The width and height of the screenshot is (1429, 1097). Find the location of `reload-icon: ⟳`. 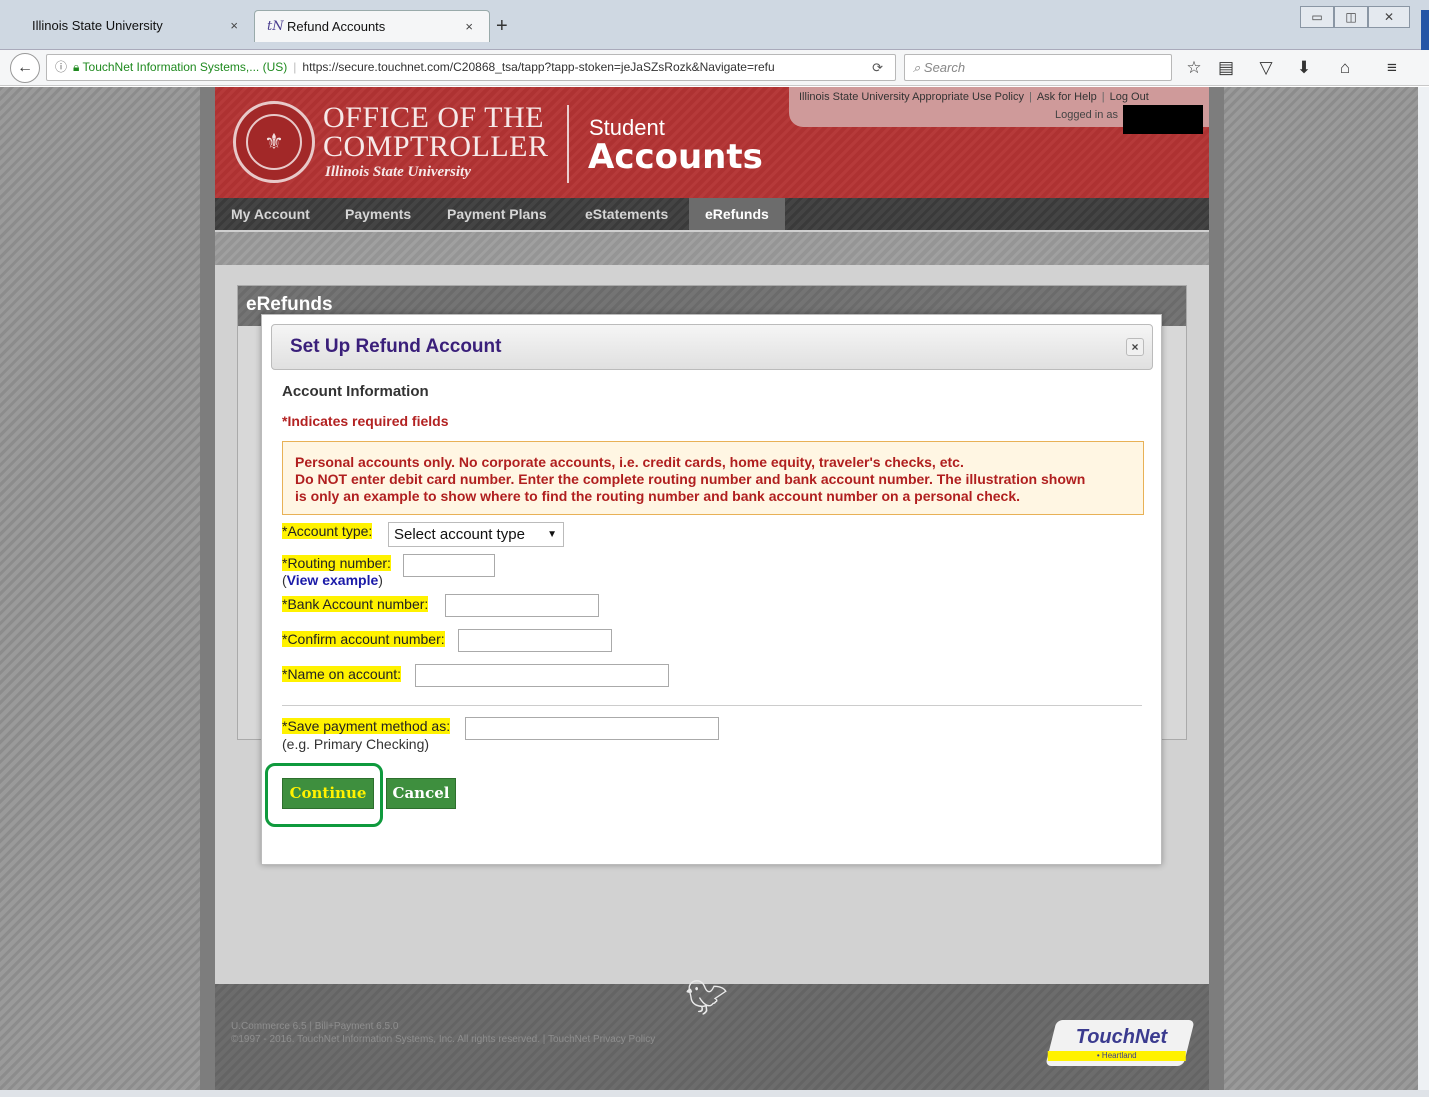

reload-icon: ⟳ is located at coordinates (877, 67).